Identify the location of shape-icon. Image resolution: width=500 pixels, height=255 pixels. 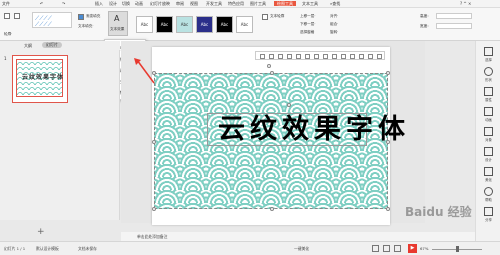
(7, 16).